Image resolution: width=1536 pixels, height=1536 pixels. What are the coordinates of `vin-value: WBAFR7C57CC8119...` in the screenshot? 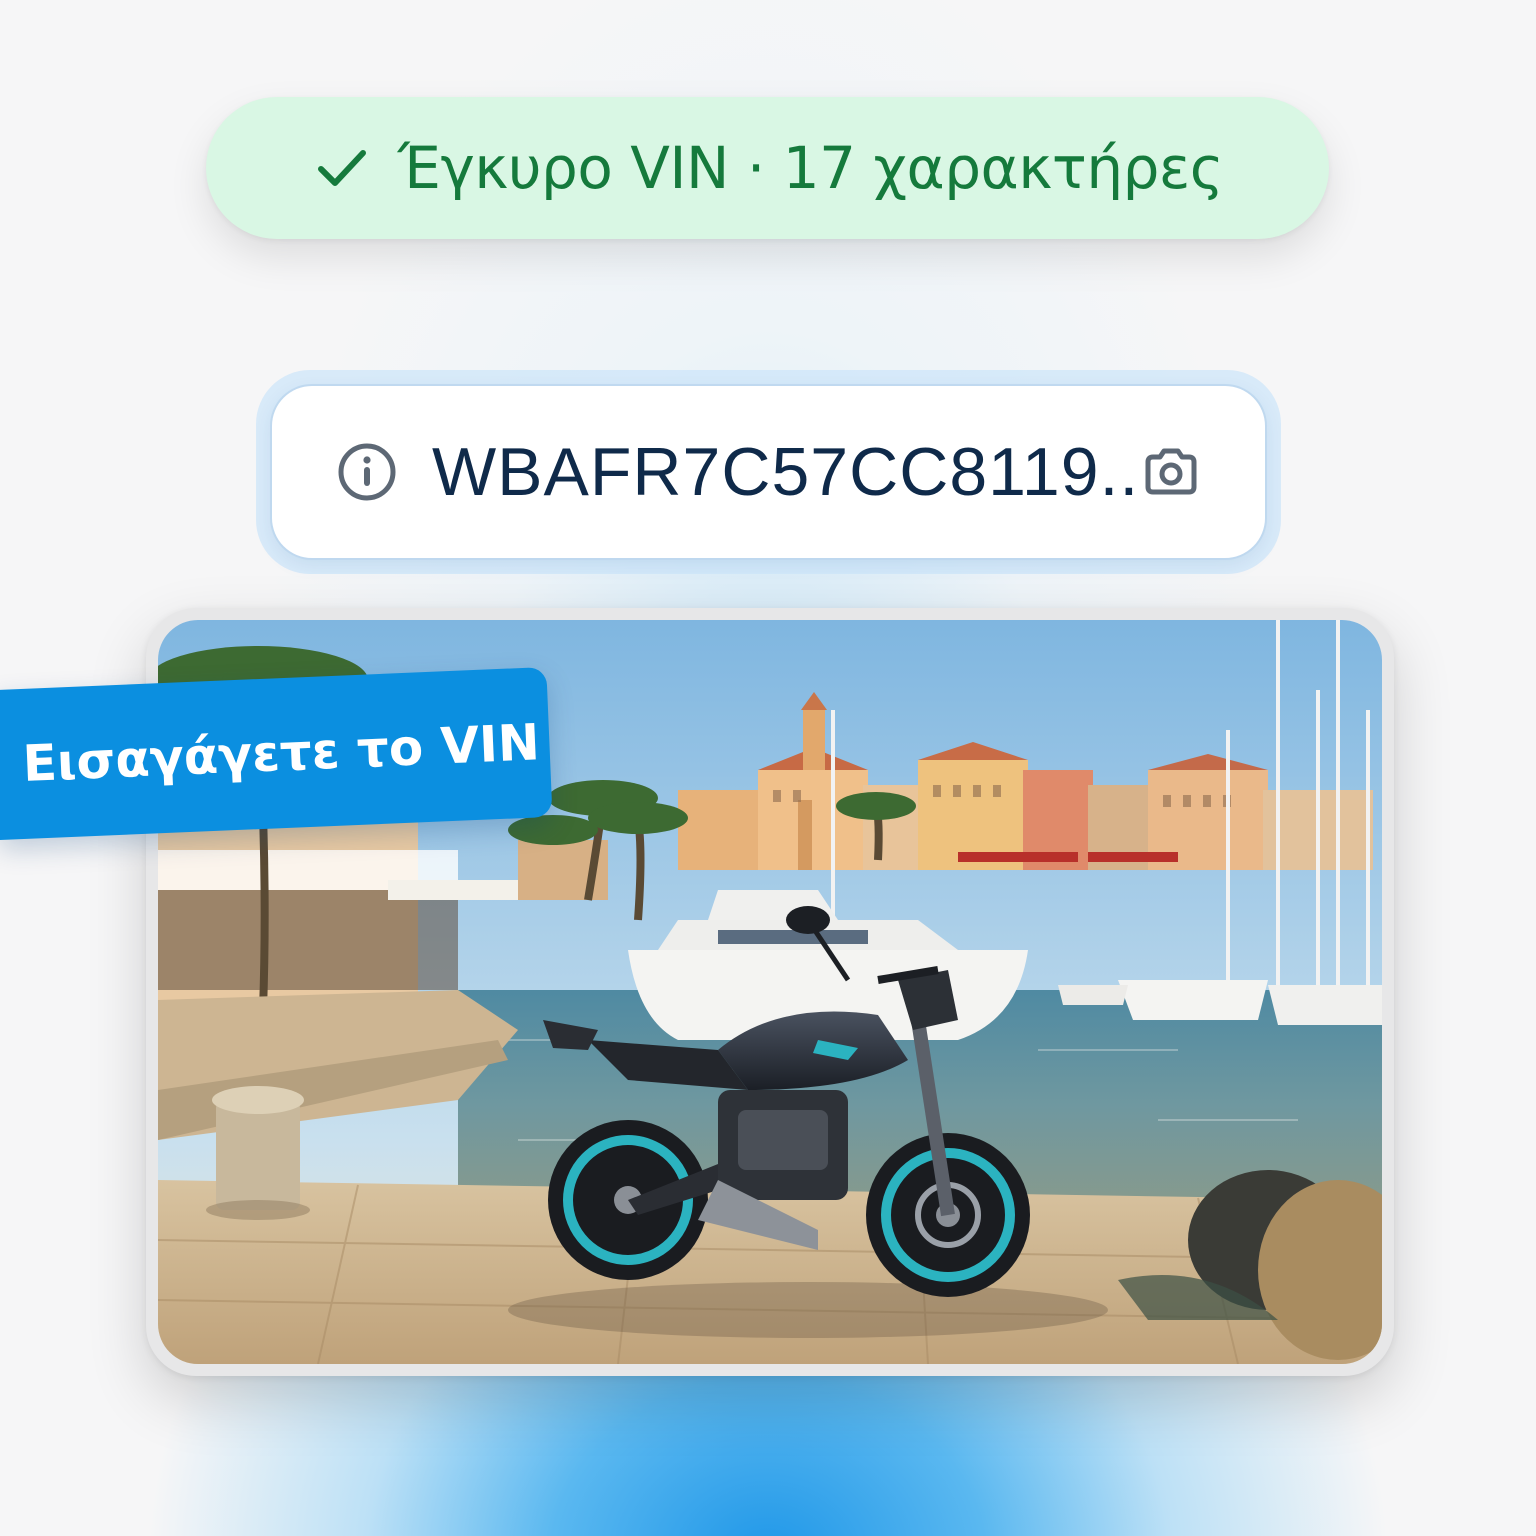 It's located at (785, 472).